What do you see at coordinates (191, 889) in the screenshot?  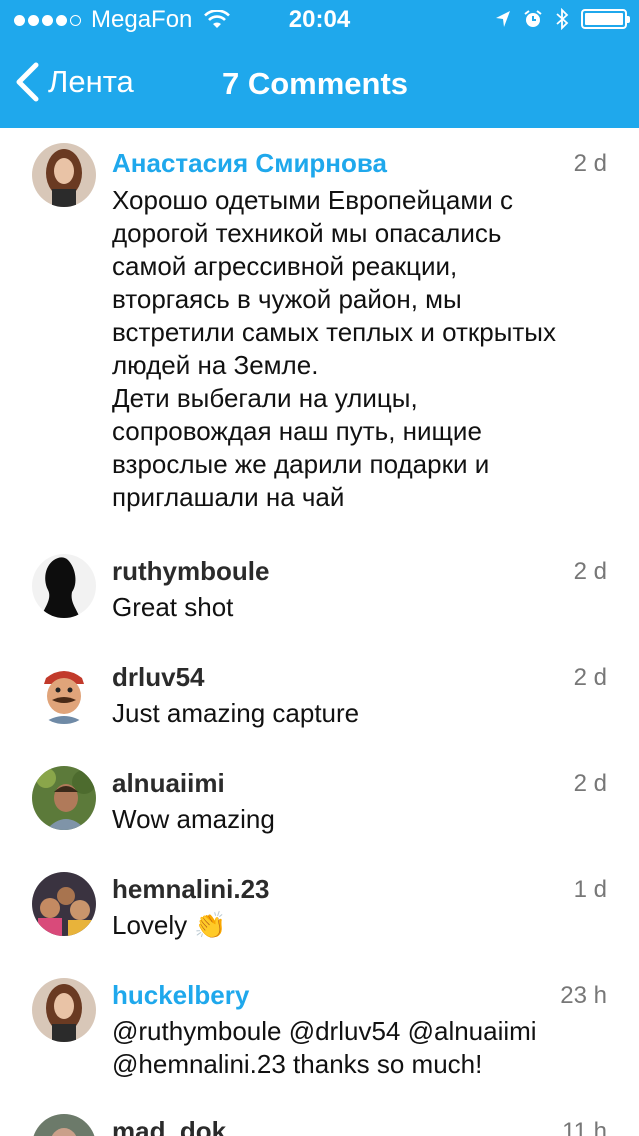 I see `comment-username: hemnalini.23` at bounding box center [191, 889].